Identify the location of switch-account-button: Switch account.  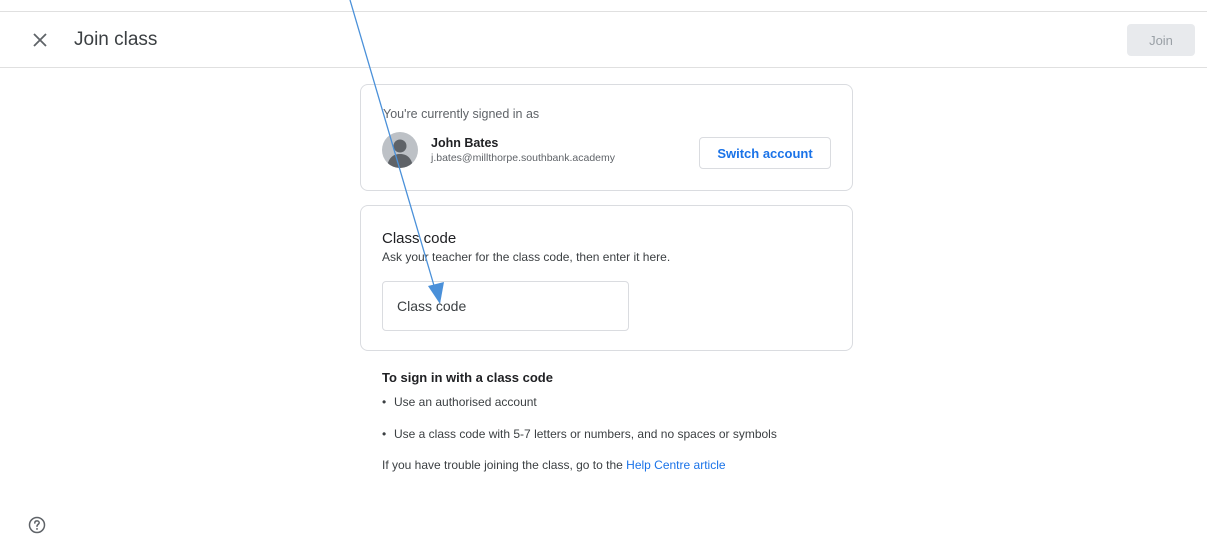
(765, 153).